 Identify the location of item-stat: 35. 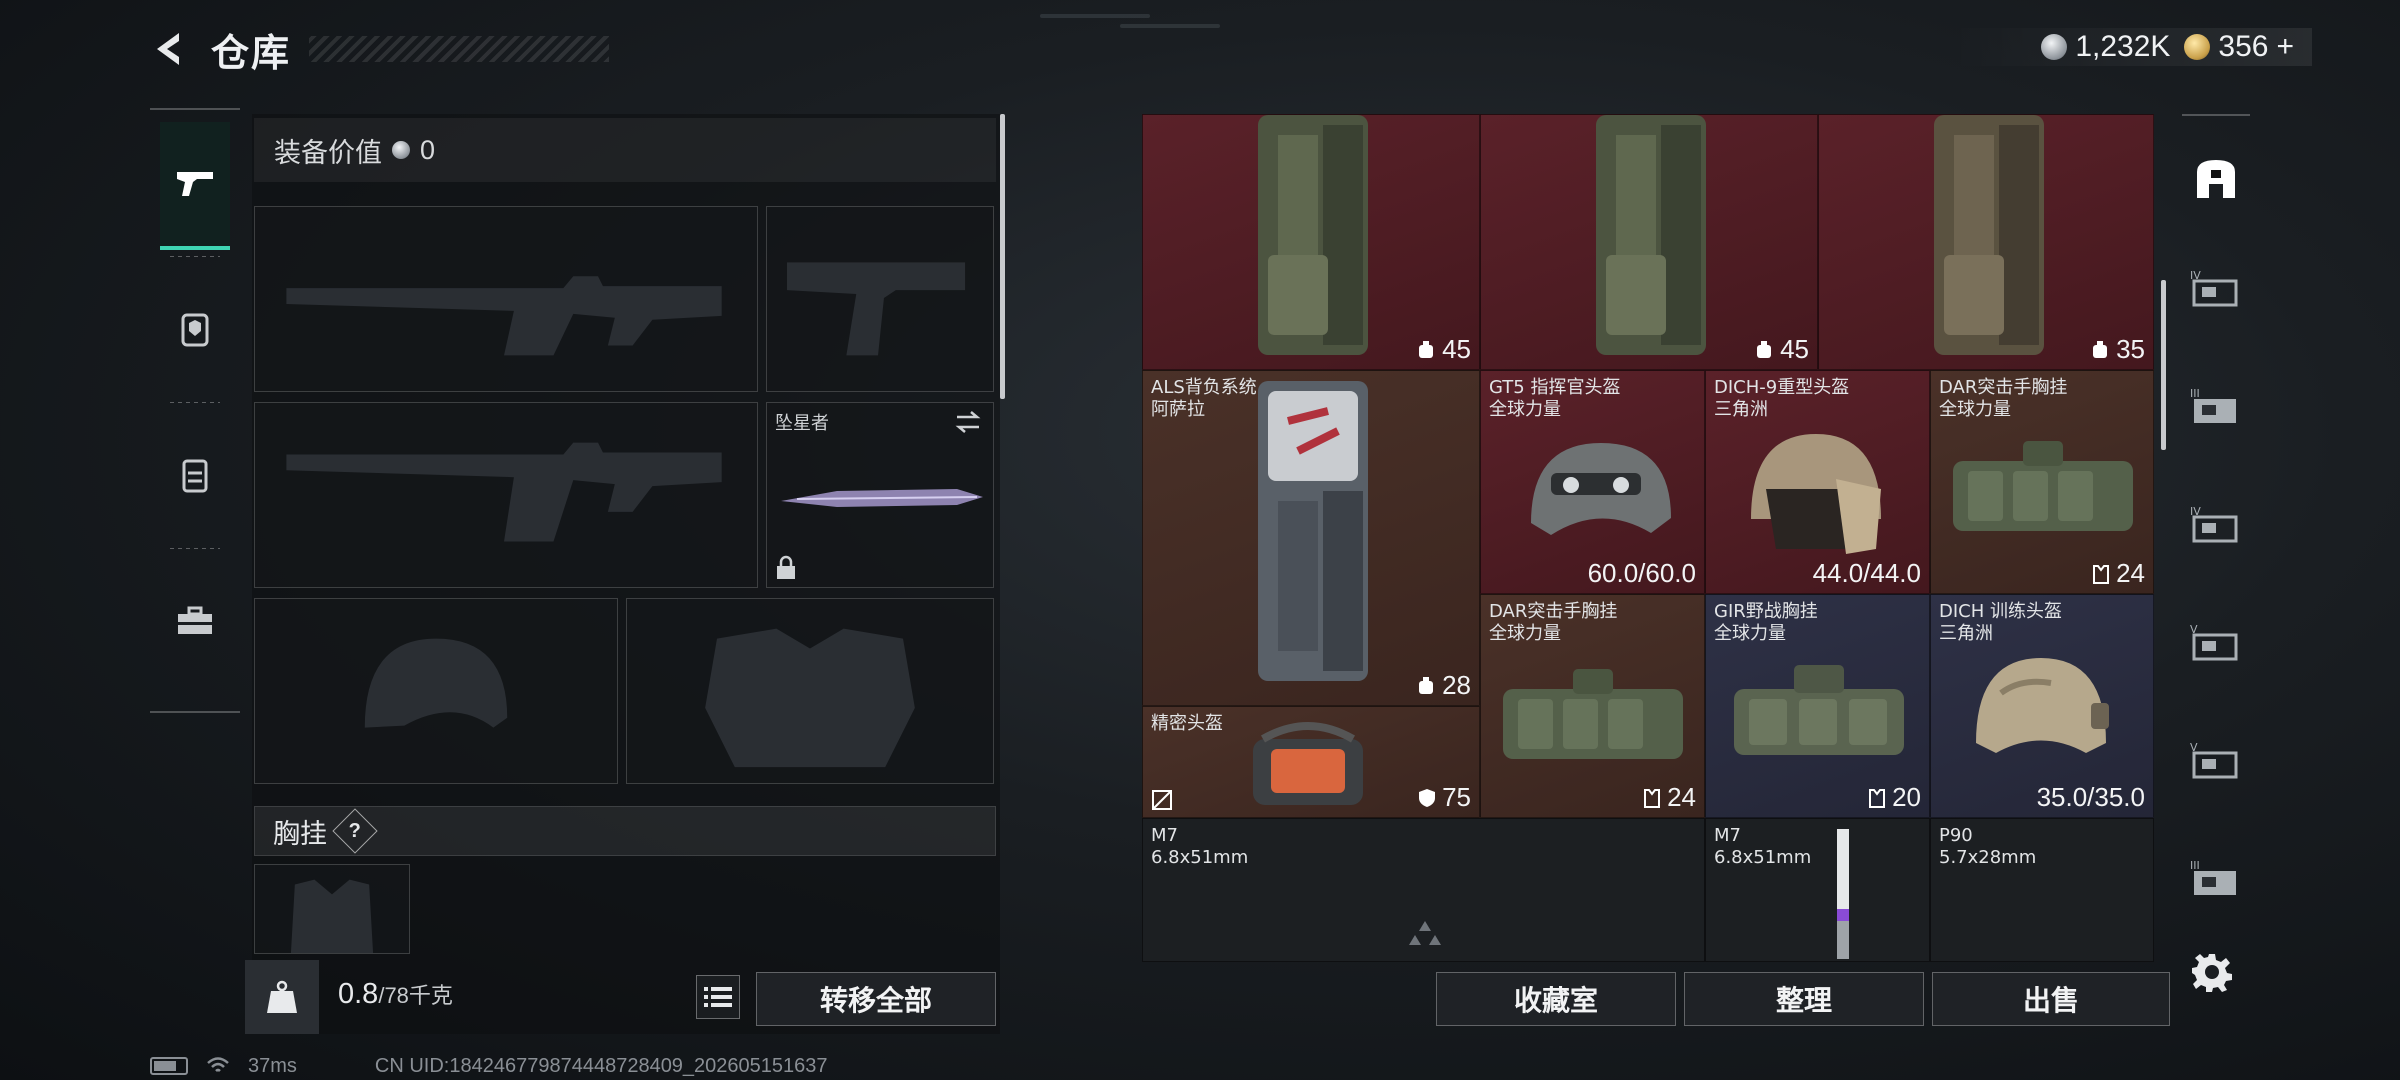
(2117, 349).